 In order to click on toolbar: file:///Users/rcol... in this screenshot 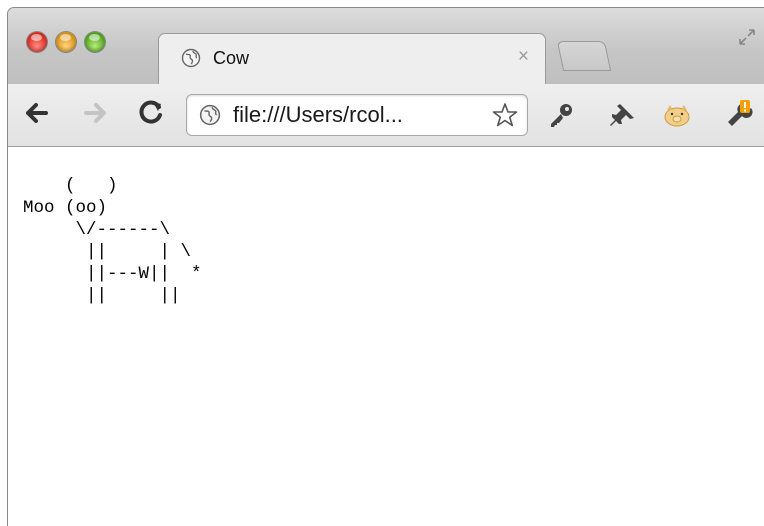, I will do `click(386, 115)`.